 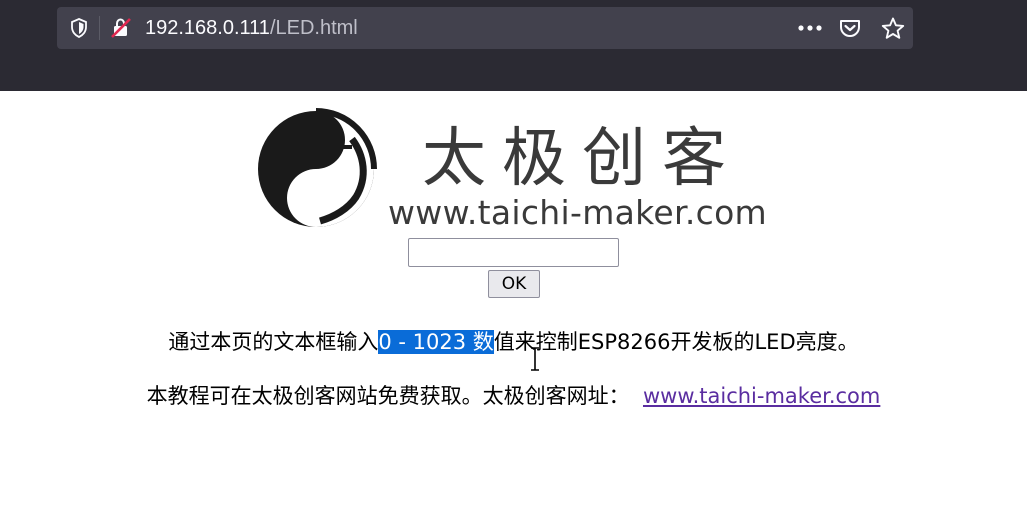 I want to click on url-text: 192.168.0.111/LED.html, so click(x=251, y=28).